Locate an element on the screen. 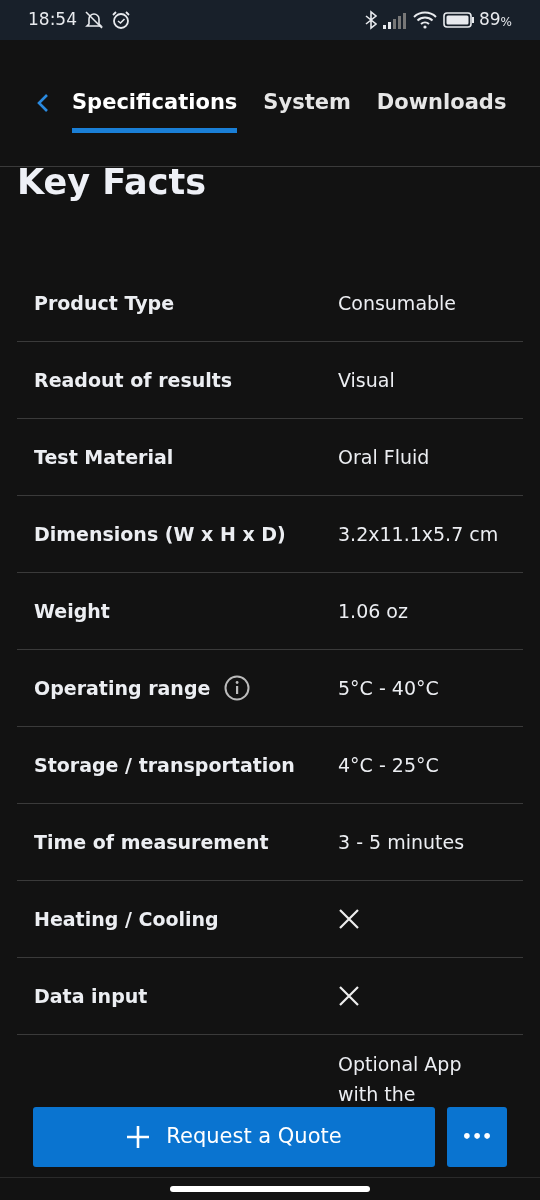 The height and width of the screenshot is (1200, 540). spec-label: Dimensions (W x H x D) is located at coordinates (160, 534).